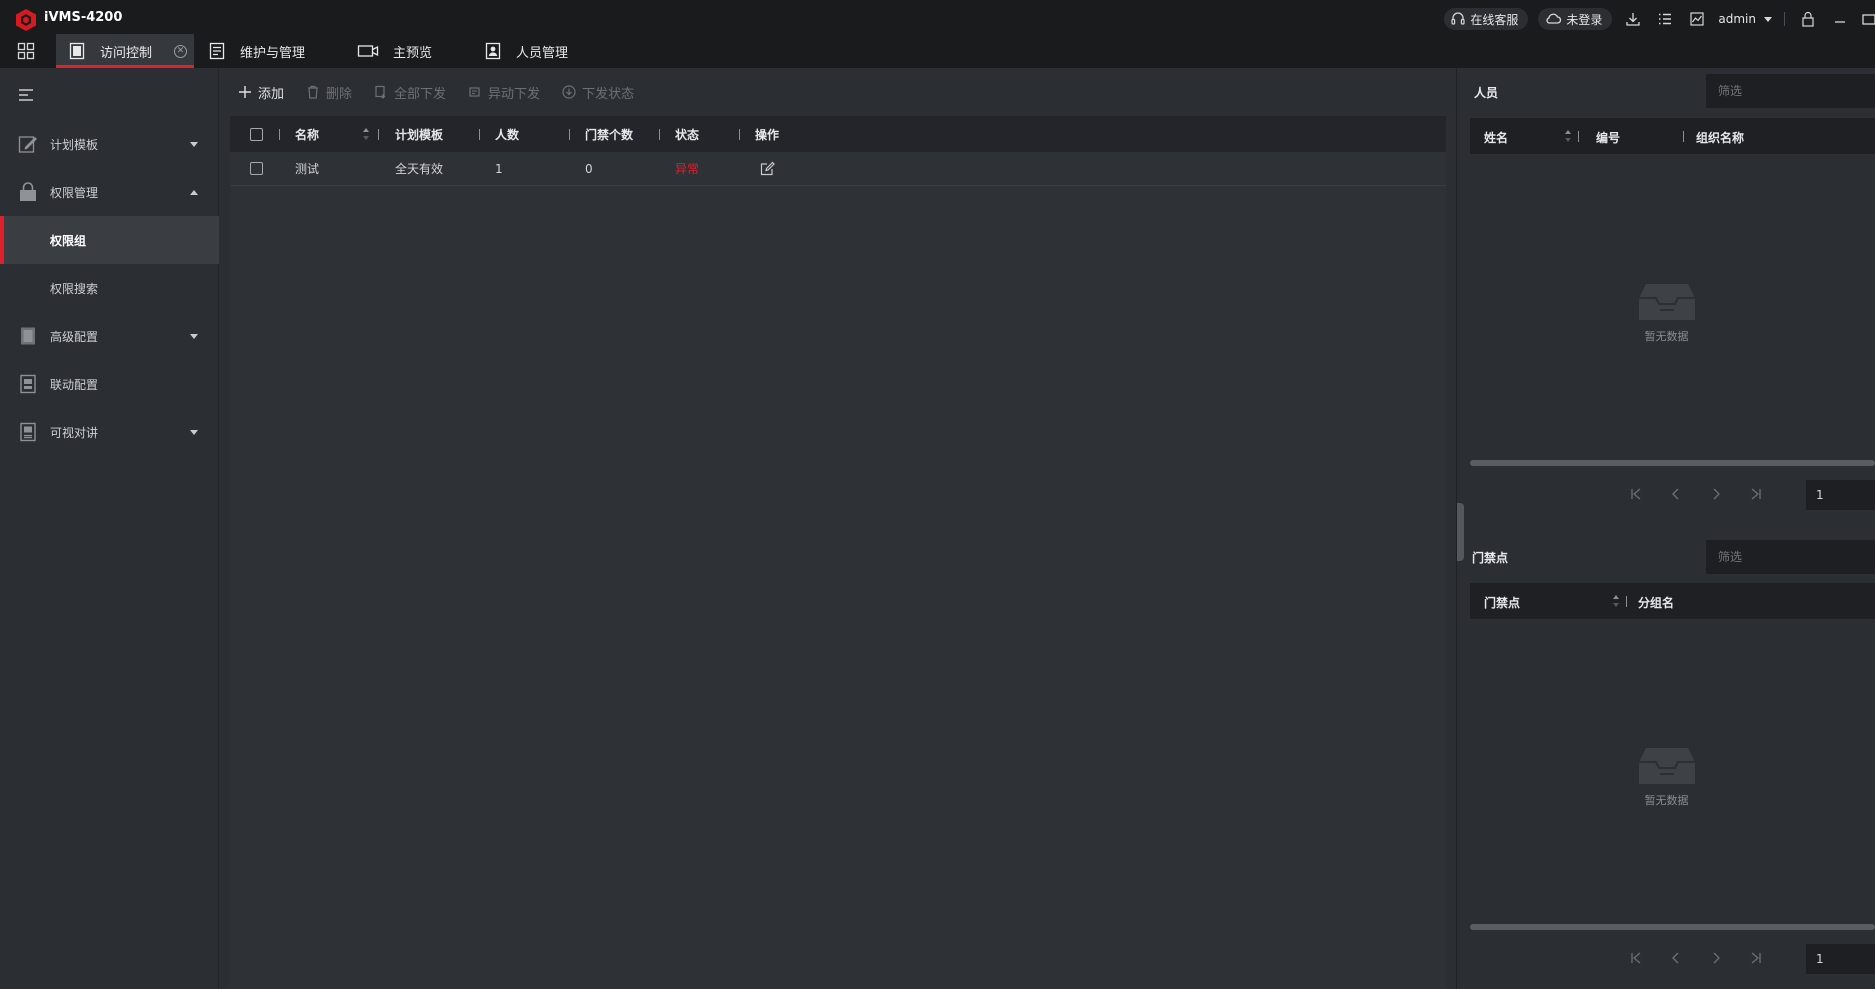 This screenshot has height=989, width=1875. I want to click on tab-label: 访问控制, so click(126, 53).